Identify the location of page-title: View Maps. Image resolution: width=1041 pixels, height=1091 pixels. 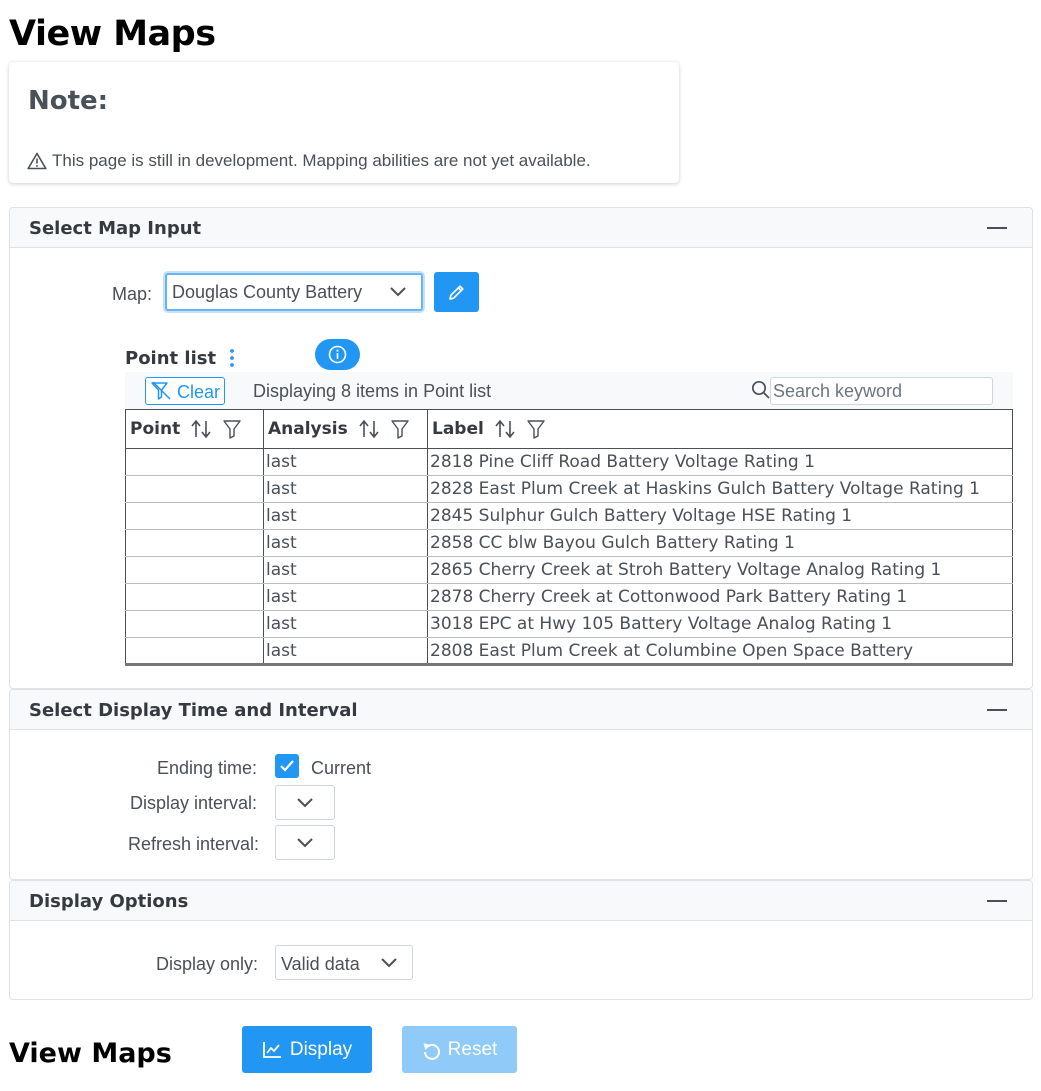
(112, 34).